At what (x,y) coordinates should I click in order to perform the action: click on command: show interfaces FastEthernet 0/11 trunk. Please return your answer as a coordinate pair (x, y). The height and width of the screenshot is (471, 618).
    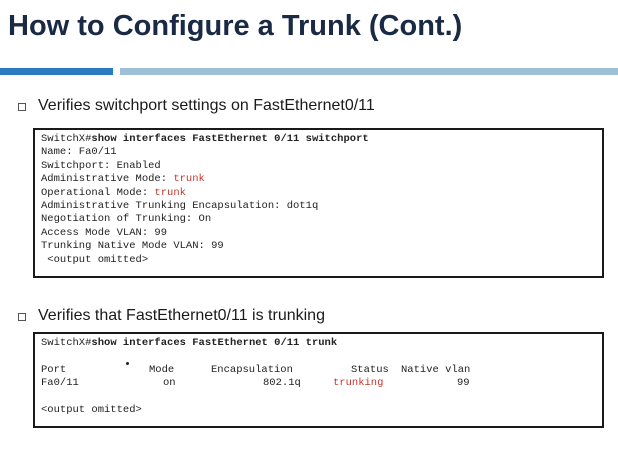
    Looking at the image, I should click on (214, 343).